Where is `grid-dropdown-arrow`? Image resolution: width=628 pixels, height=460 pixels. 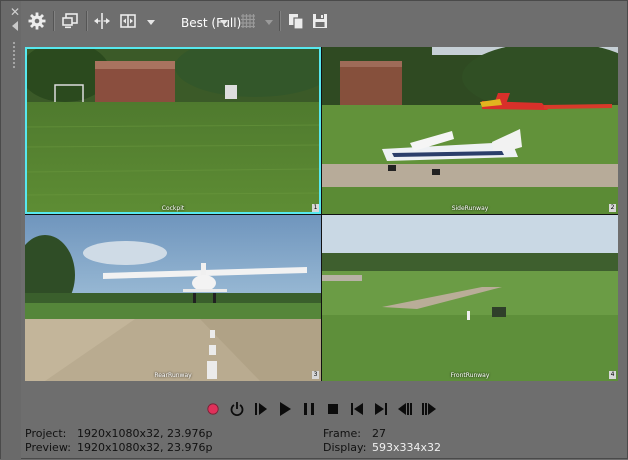 grid-dropdown-arrow is located at coordinates (269, 22).